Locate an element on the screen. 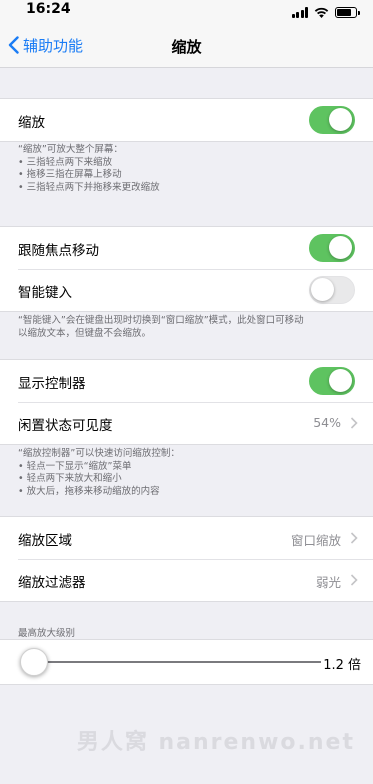  max-zoom-value: 1.2 倍 is located at coordinates (342, 665).